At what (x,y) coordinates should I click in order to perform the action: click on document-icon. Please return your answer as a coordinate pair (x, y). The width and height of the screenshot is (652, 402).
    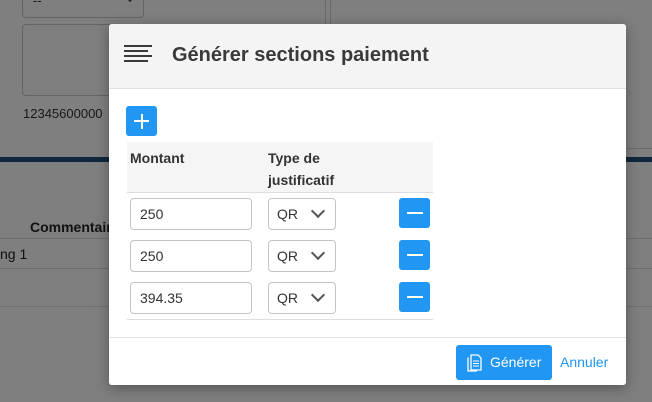
    Looking at the image, I should click on (474, 363).